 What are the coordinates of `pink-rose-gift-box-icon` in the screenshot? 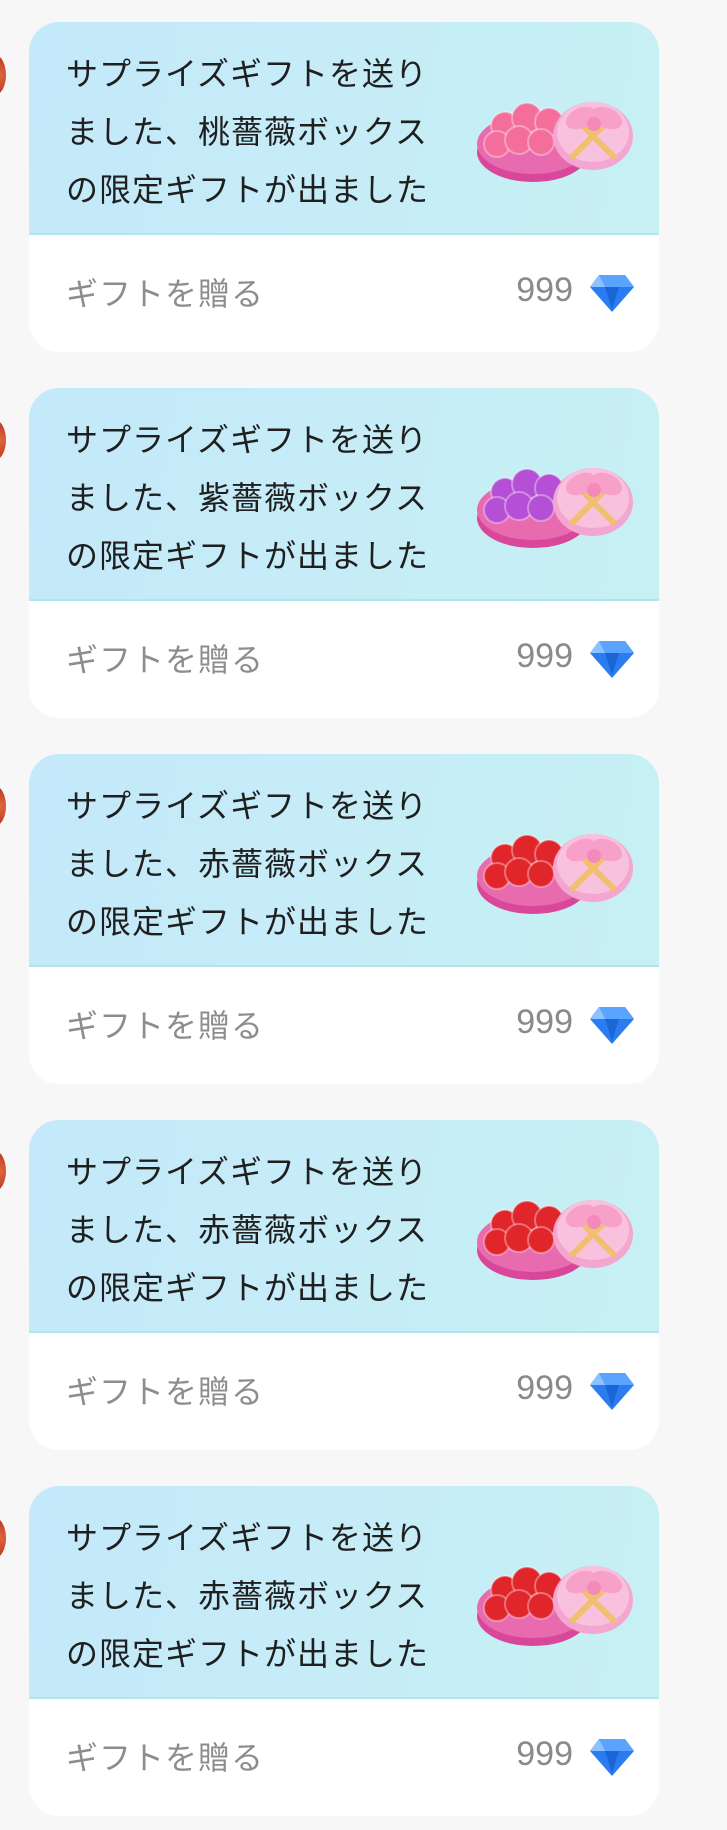 It's located at (555, 142).